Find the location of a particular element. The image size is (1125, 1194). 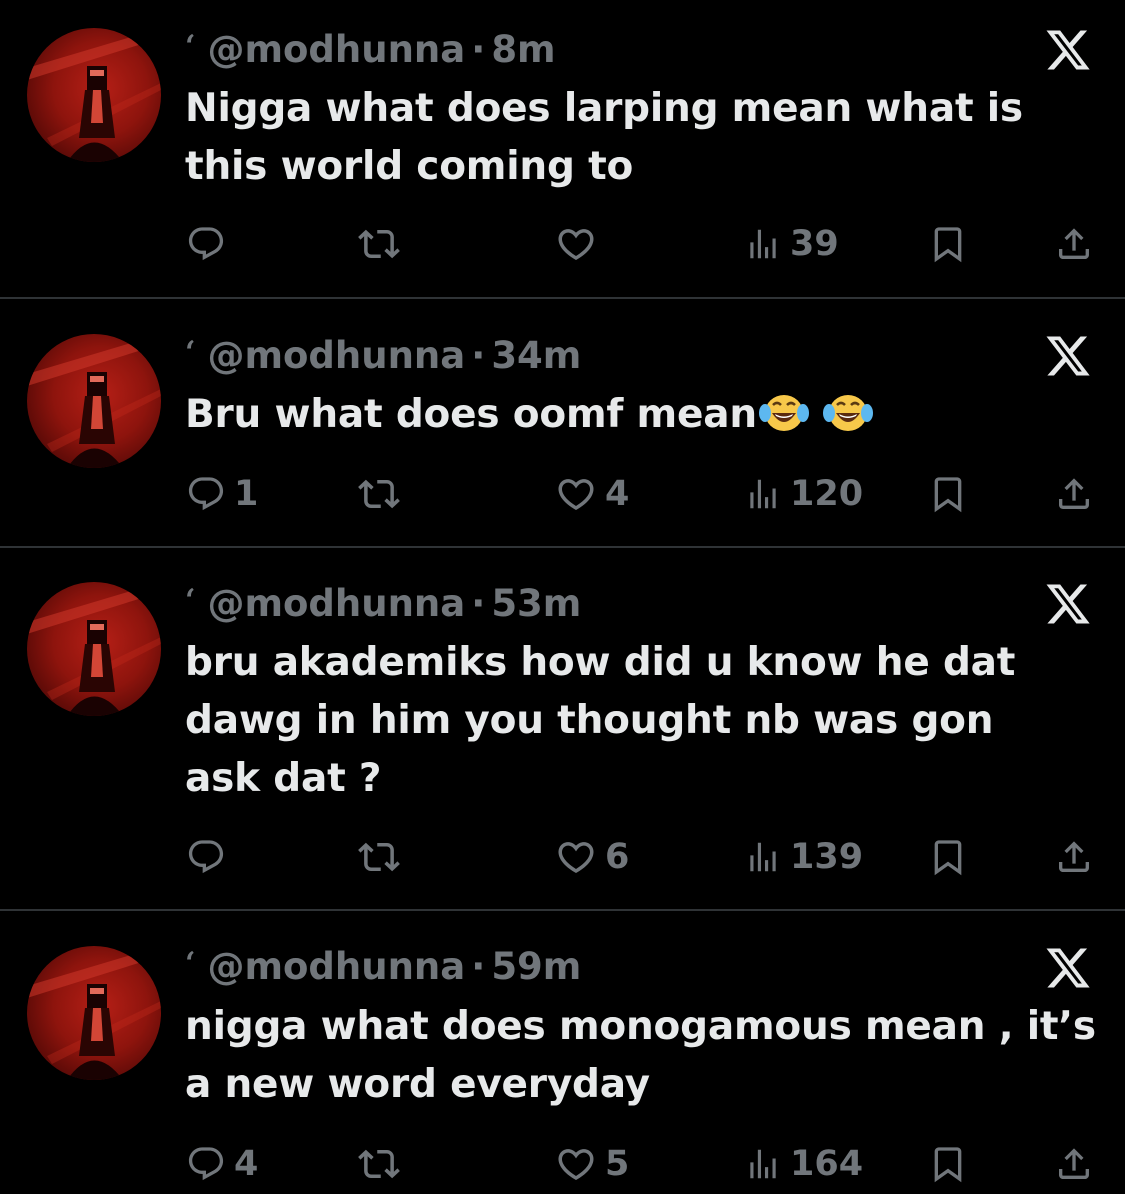

timestamp: 53m is located at coordinates (536, 603).